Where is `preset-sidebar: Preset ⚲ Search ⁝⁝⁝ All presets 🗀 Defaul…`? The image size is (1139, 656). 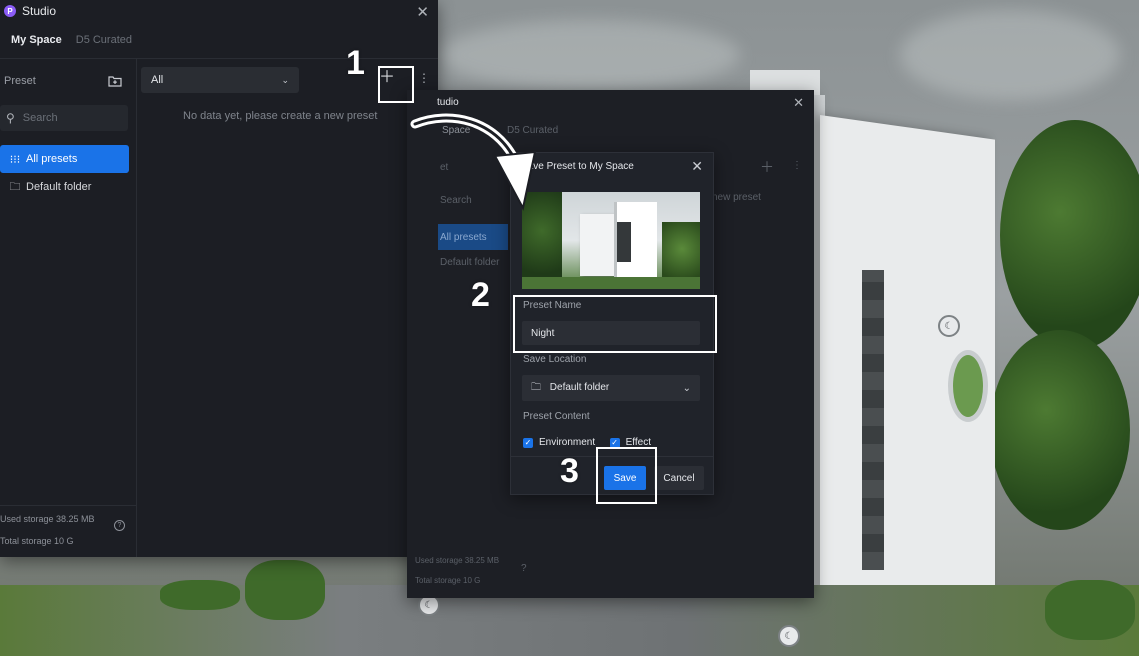
preset-sidebar: Preset ⚲ Search ⁝⁝⁝ All presets 🗀 Defaul… is located at coordinates (68, 307).